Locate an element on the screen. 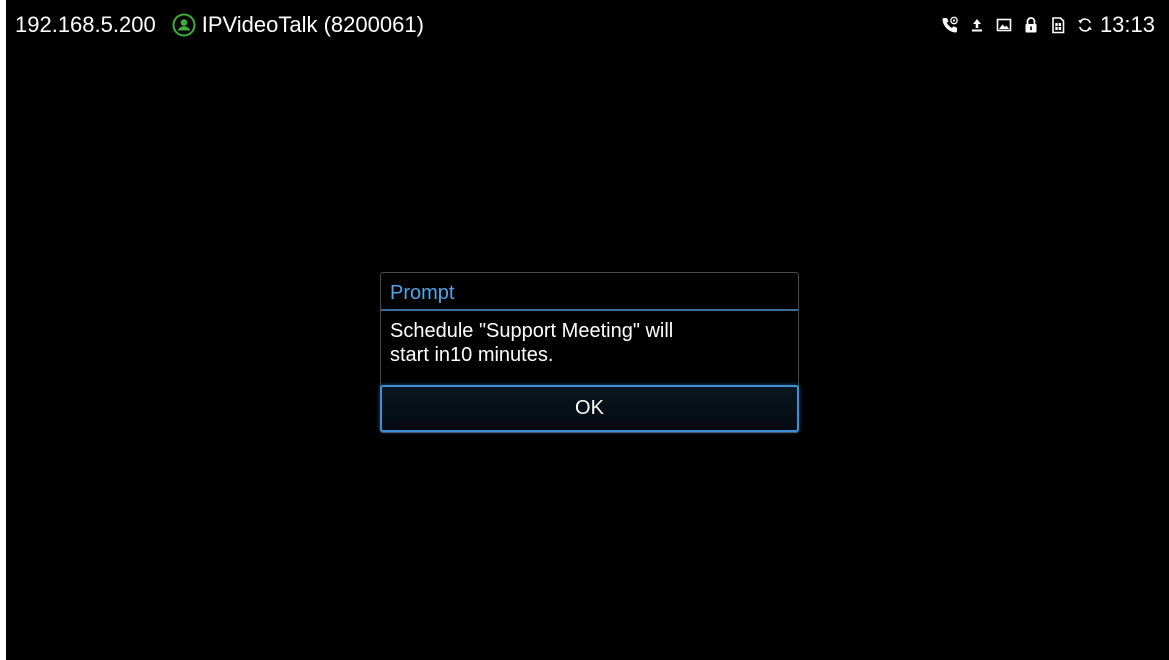 The image size is (1169, 660). dialog-message-line-1: Schedule "Support Meeting" will is located at coordinates (532, 331).